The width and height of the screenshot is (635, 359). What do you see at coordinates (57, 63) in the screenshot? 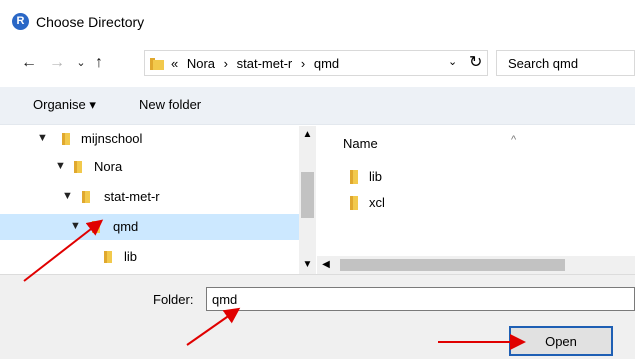
I see `forward-arrow-icon: →` at bounding box center [57, 63].